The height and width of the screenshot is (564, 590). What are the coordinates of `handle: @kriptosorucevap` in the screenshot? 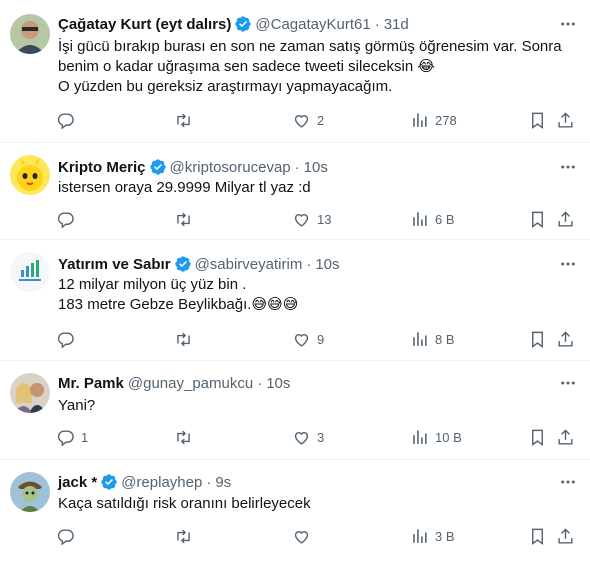 It's located at (230, 167).